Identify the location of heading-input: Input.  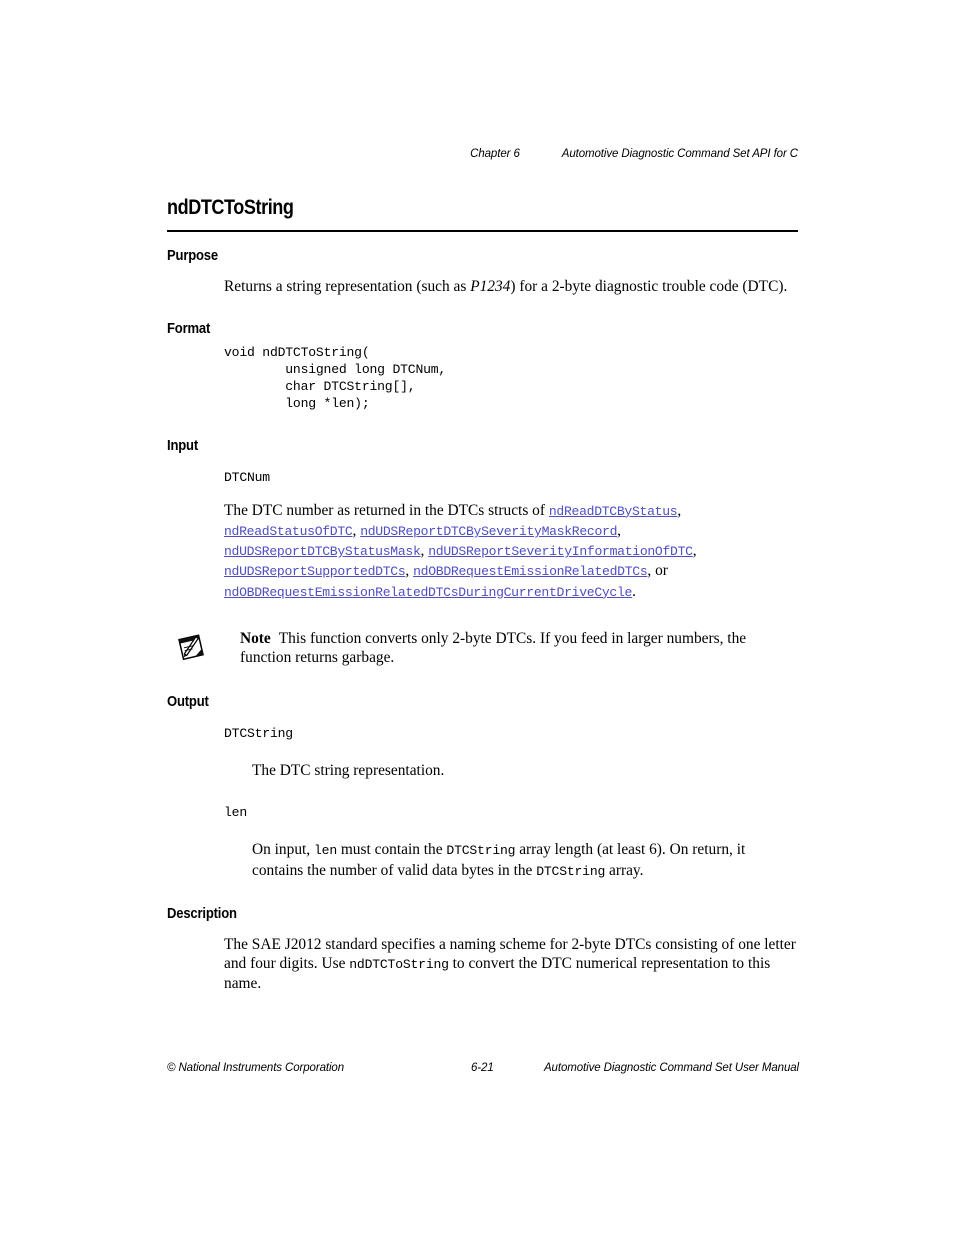
(182, 445).